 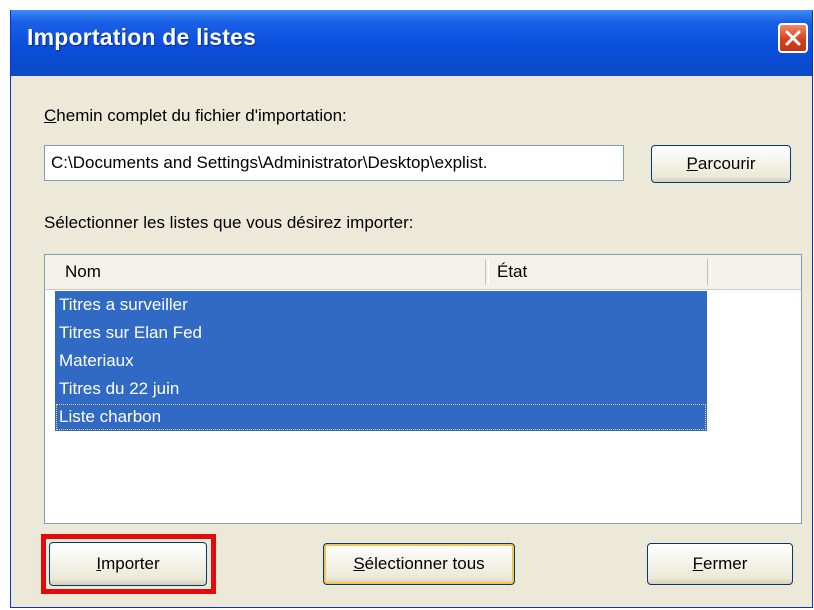 I want to click on close-dialog-button-label: Fermer, so click(x=720, y=563).